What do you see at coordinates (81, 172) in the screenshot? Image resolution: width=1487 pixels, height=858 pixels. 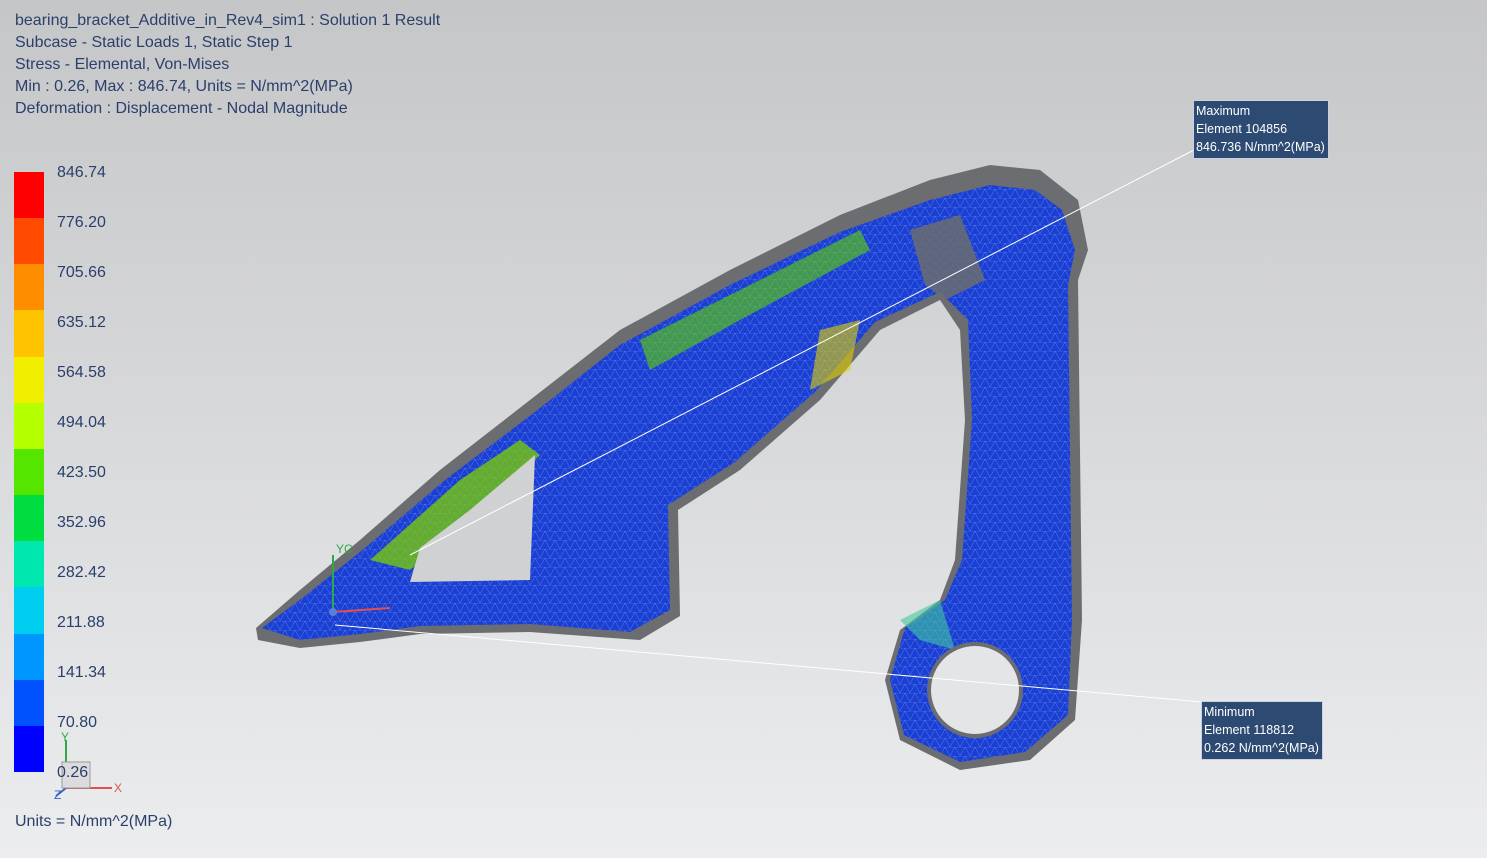 I see `legend-tick: 846.74` at bounding box center [81, 172].